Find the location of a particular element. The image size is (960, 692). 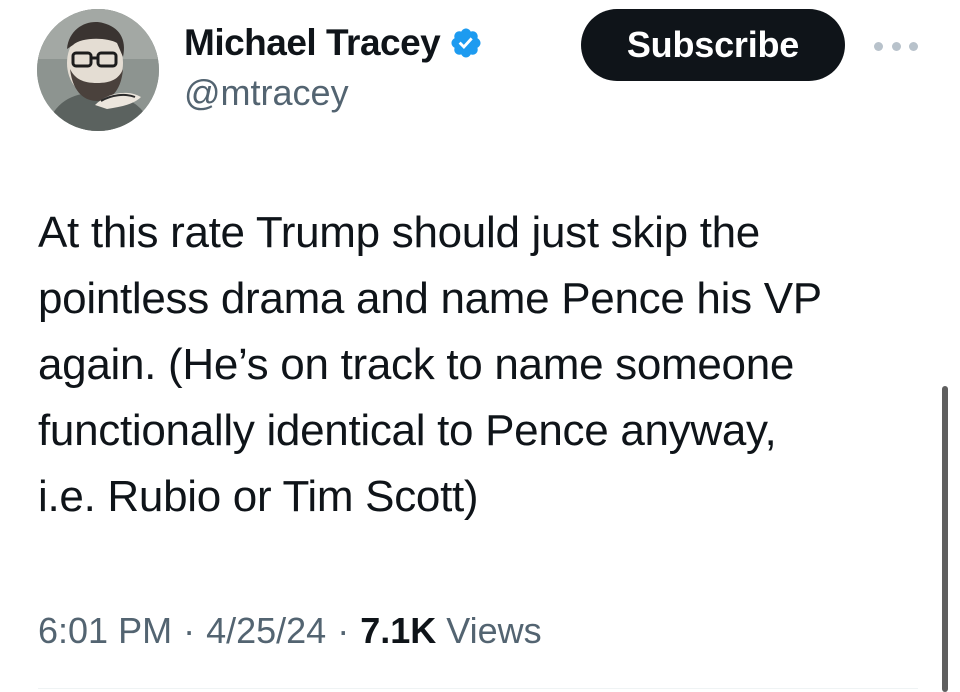

tweet-text-line: functionally identical to Pence anyway, is located at coordinates (407, 430).